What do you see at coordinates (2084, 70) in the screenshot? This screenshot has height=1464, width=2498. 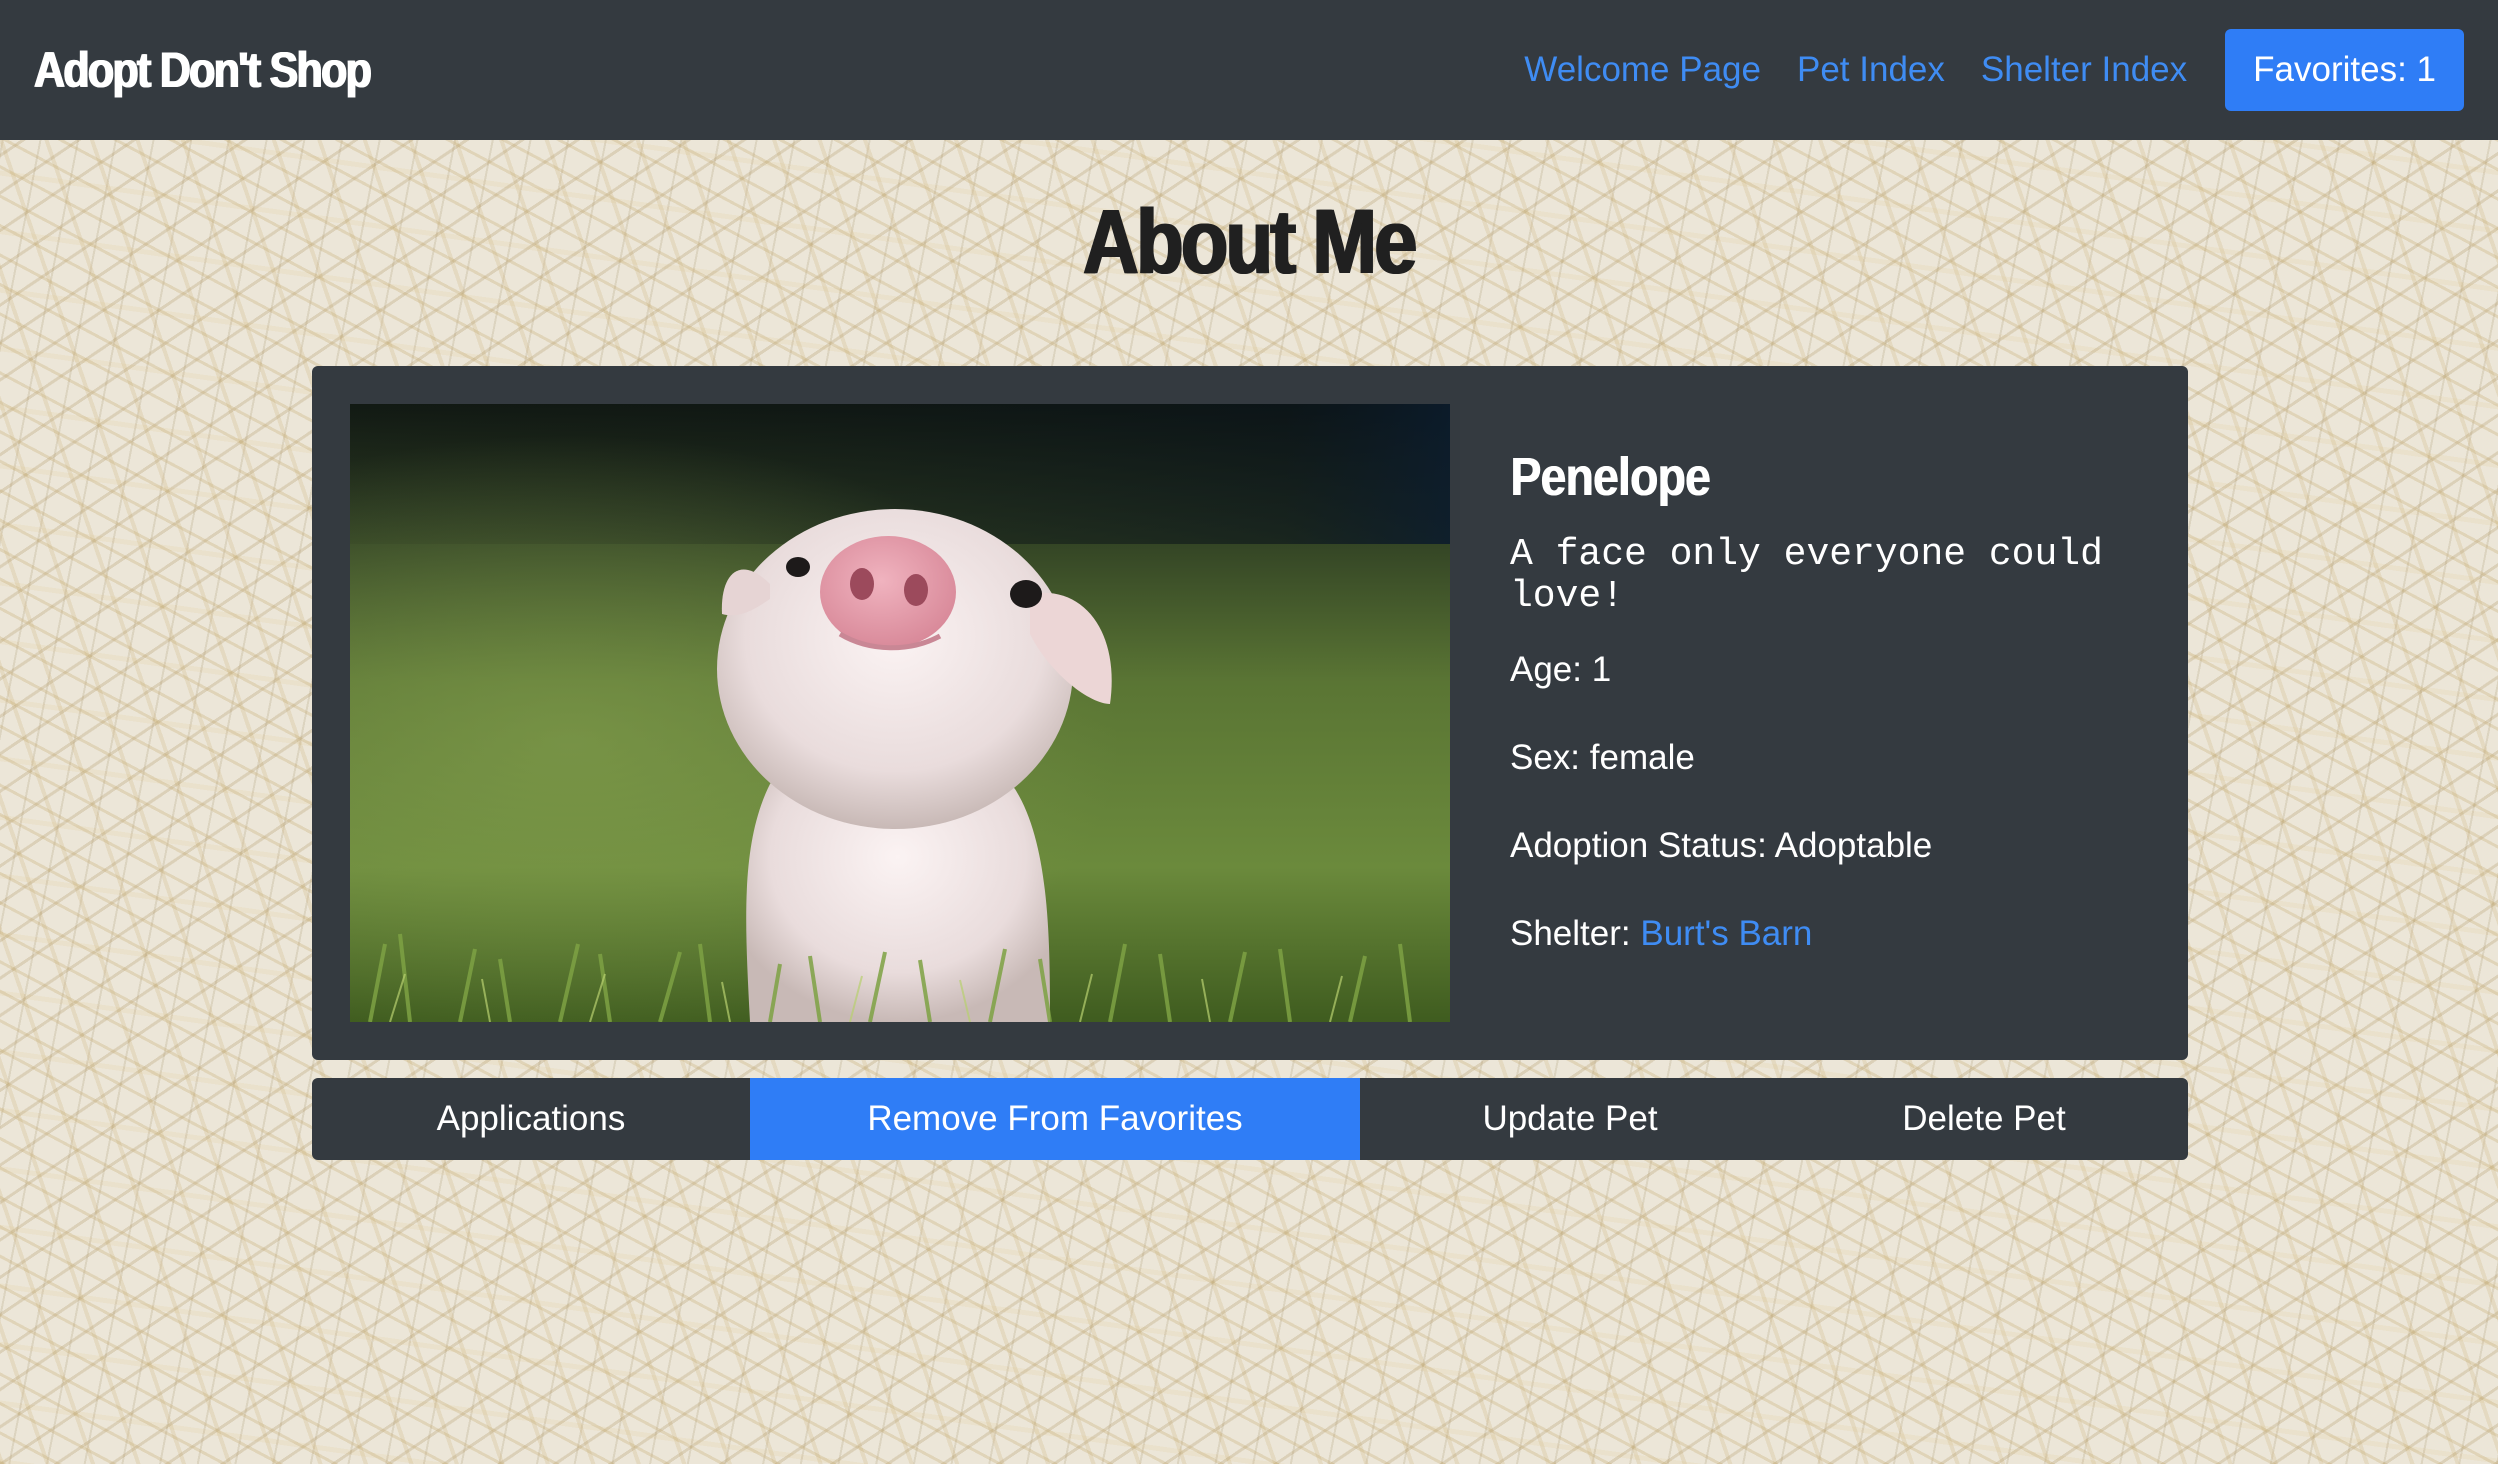 I see `nav-link-shelter-index: Shelter Index` at bounding box center [2084, 70].